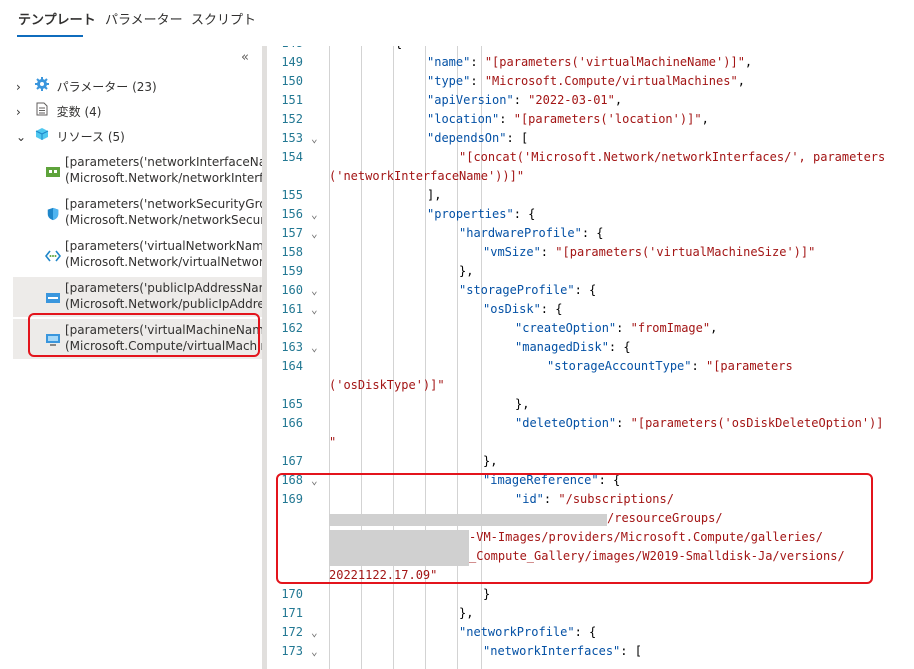 Image resolution: width=914 pixels, height=669 pixels. I want to click on line-number: 156, so click(292, 214).